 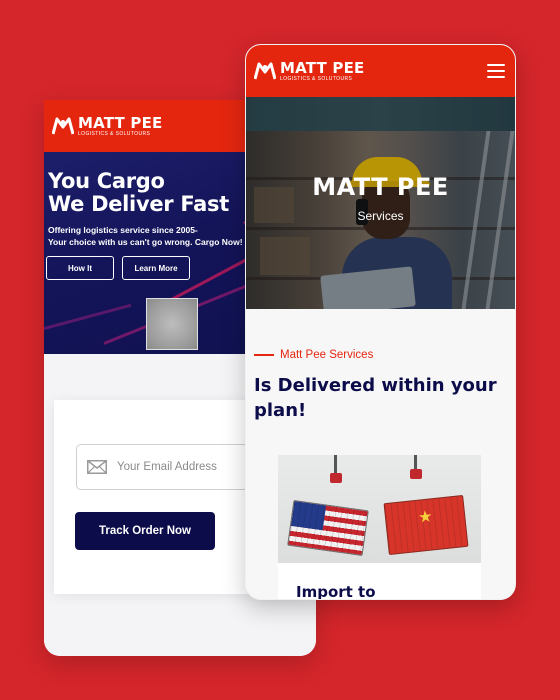 I want to click on services-hero-title: MATT PEE, so click(x=380, y=187).